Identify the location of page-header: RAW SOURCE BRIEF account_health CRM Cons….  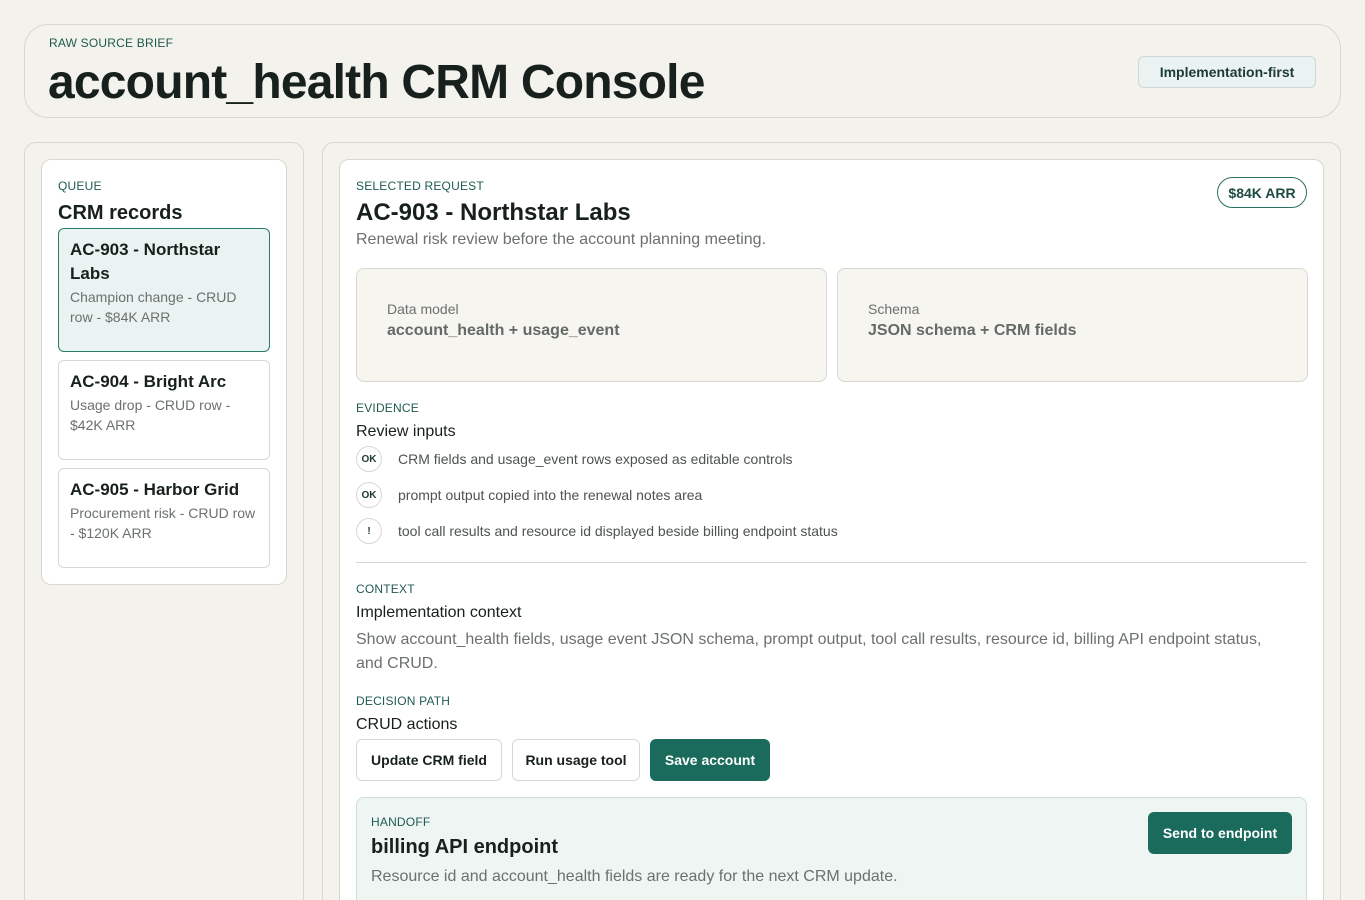
(682, 71).